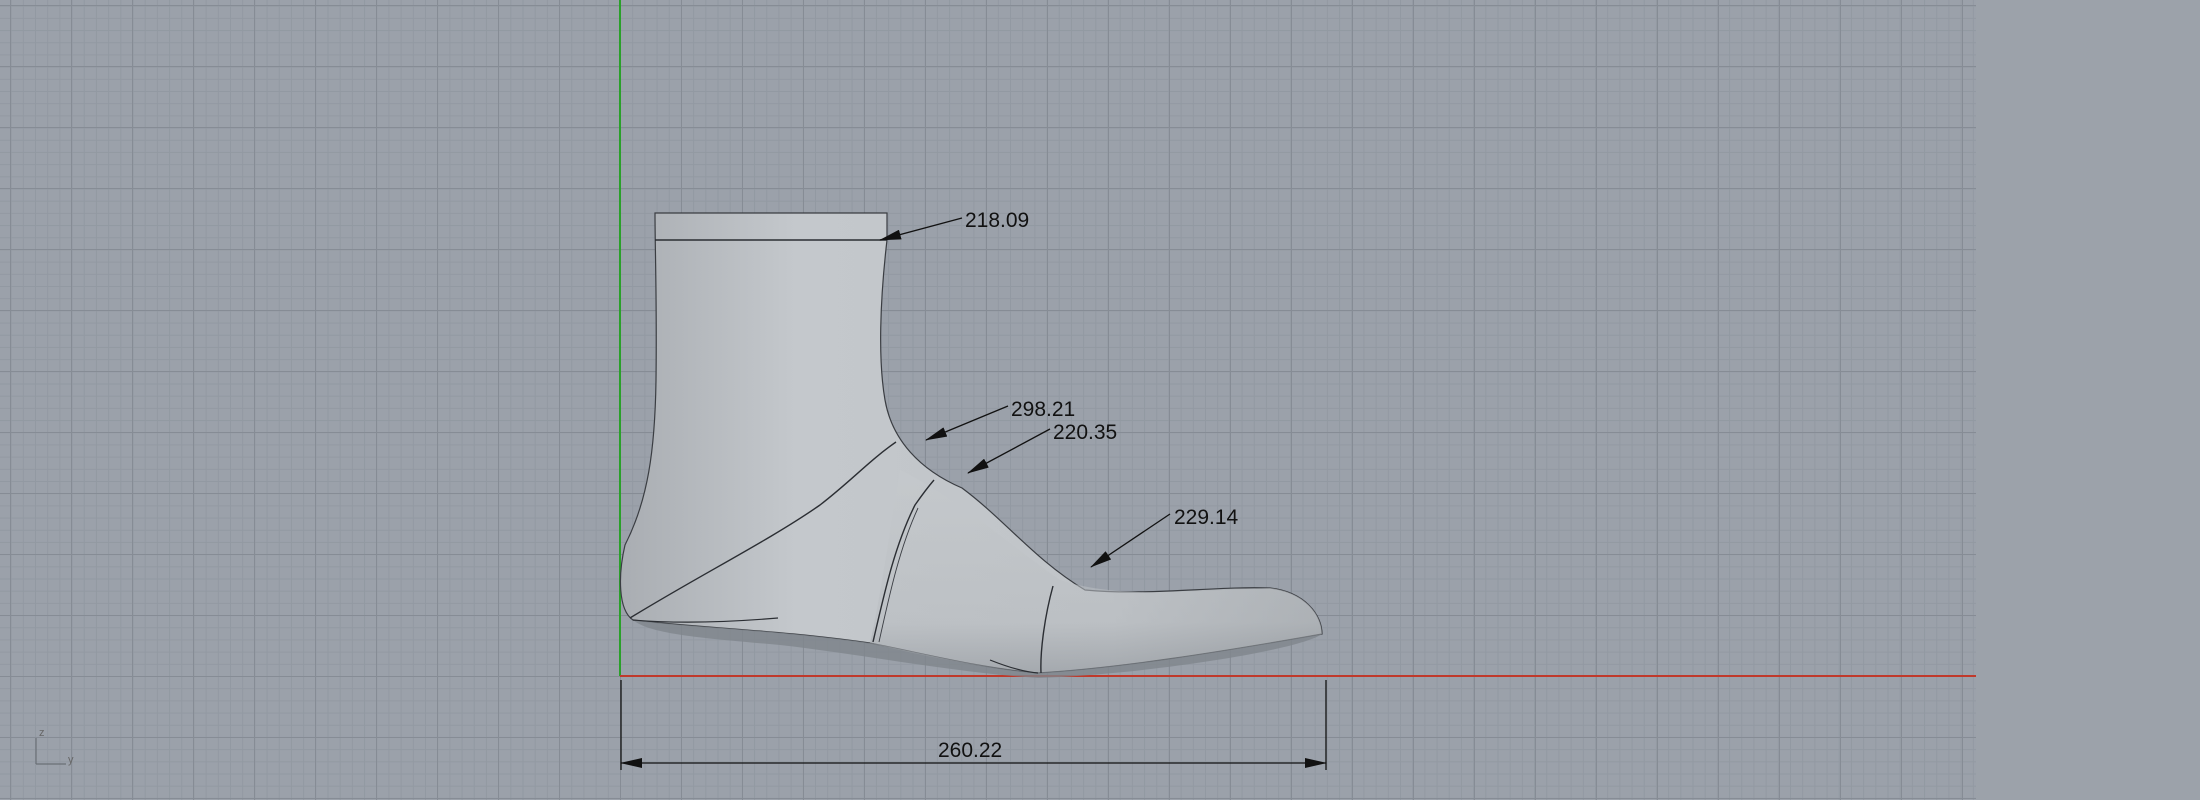 This screenshot has width=2200, height=800. I want to click on leader-instep-girth, so click(967, 423).